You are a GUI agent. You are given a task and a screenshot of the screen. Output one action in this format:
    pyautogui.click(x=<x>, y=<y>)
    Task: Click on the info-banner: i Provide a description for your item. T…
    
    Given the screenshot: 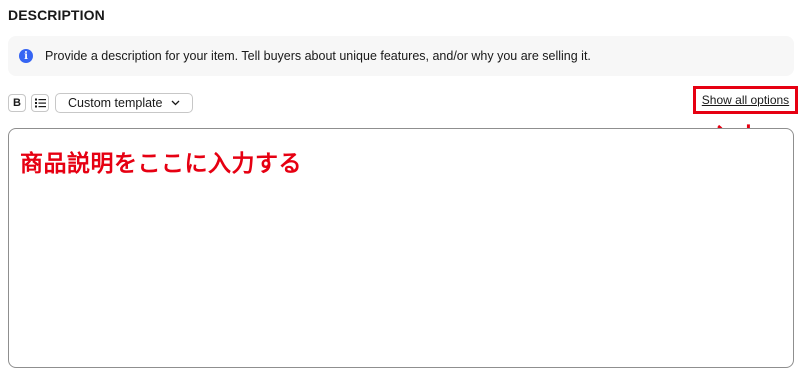 What is the action you would take?
    pyautogui.click(x=401, y=56)
    